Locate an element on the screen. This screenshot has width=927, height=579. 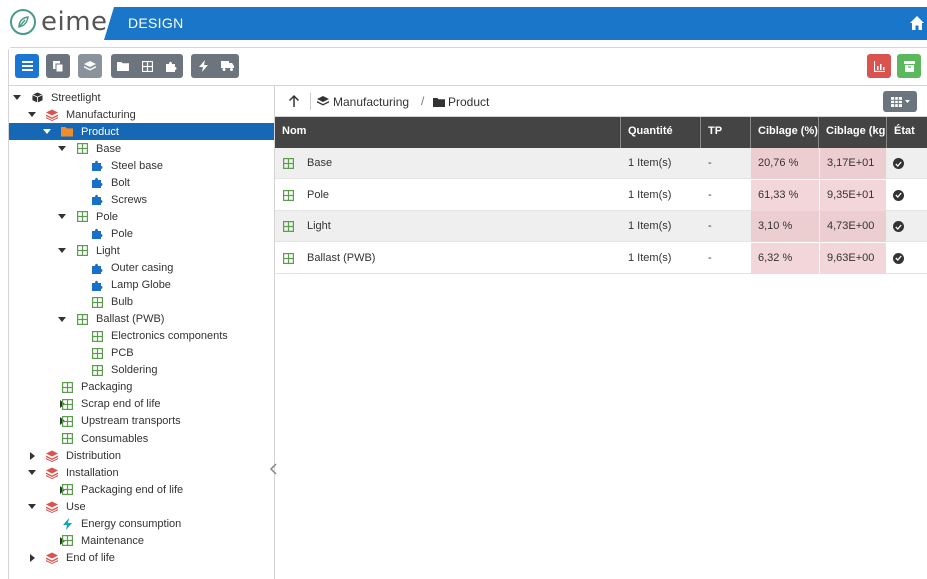
column-header-quantite: Quantité is located at coordinates (661, 132).